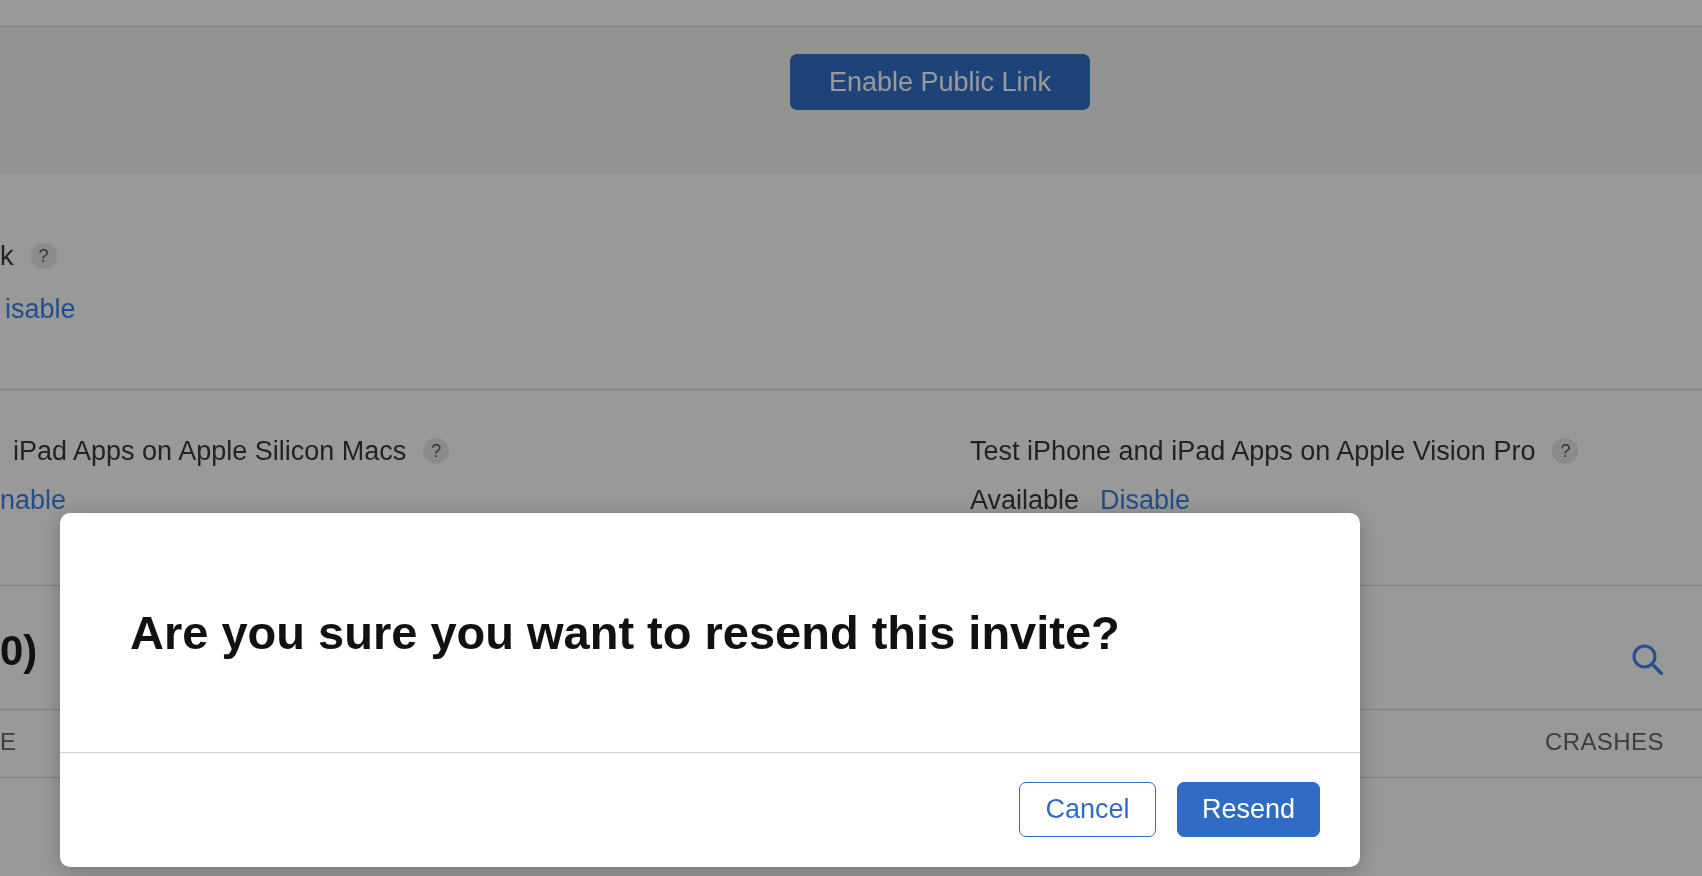 Image resolution: width=1702 pixels, height=876 pixels. What do you see at coordinates (7, 256) in the screenshot?
I see `setting-title: k` at bounding box center [7, 256].